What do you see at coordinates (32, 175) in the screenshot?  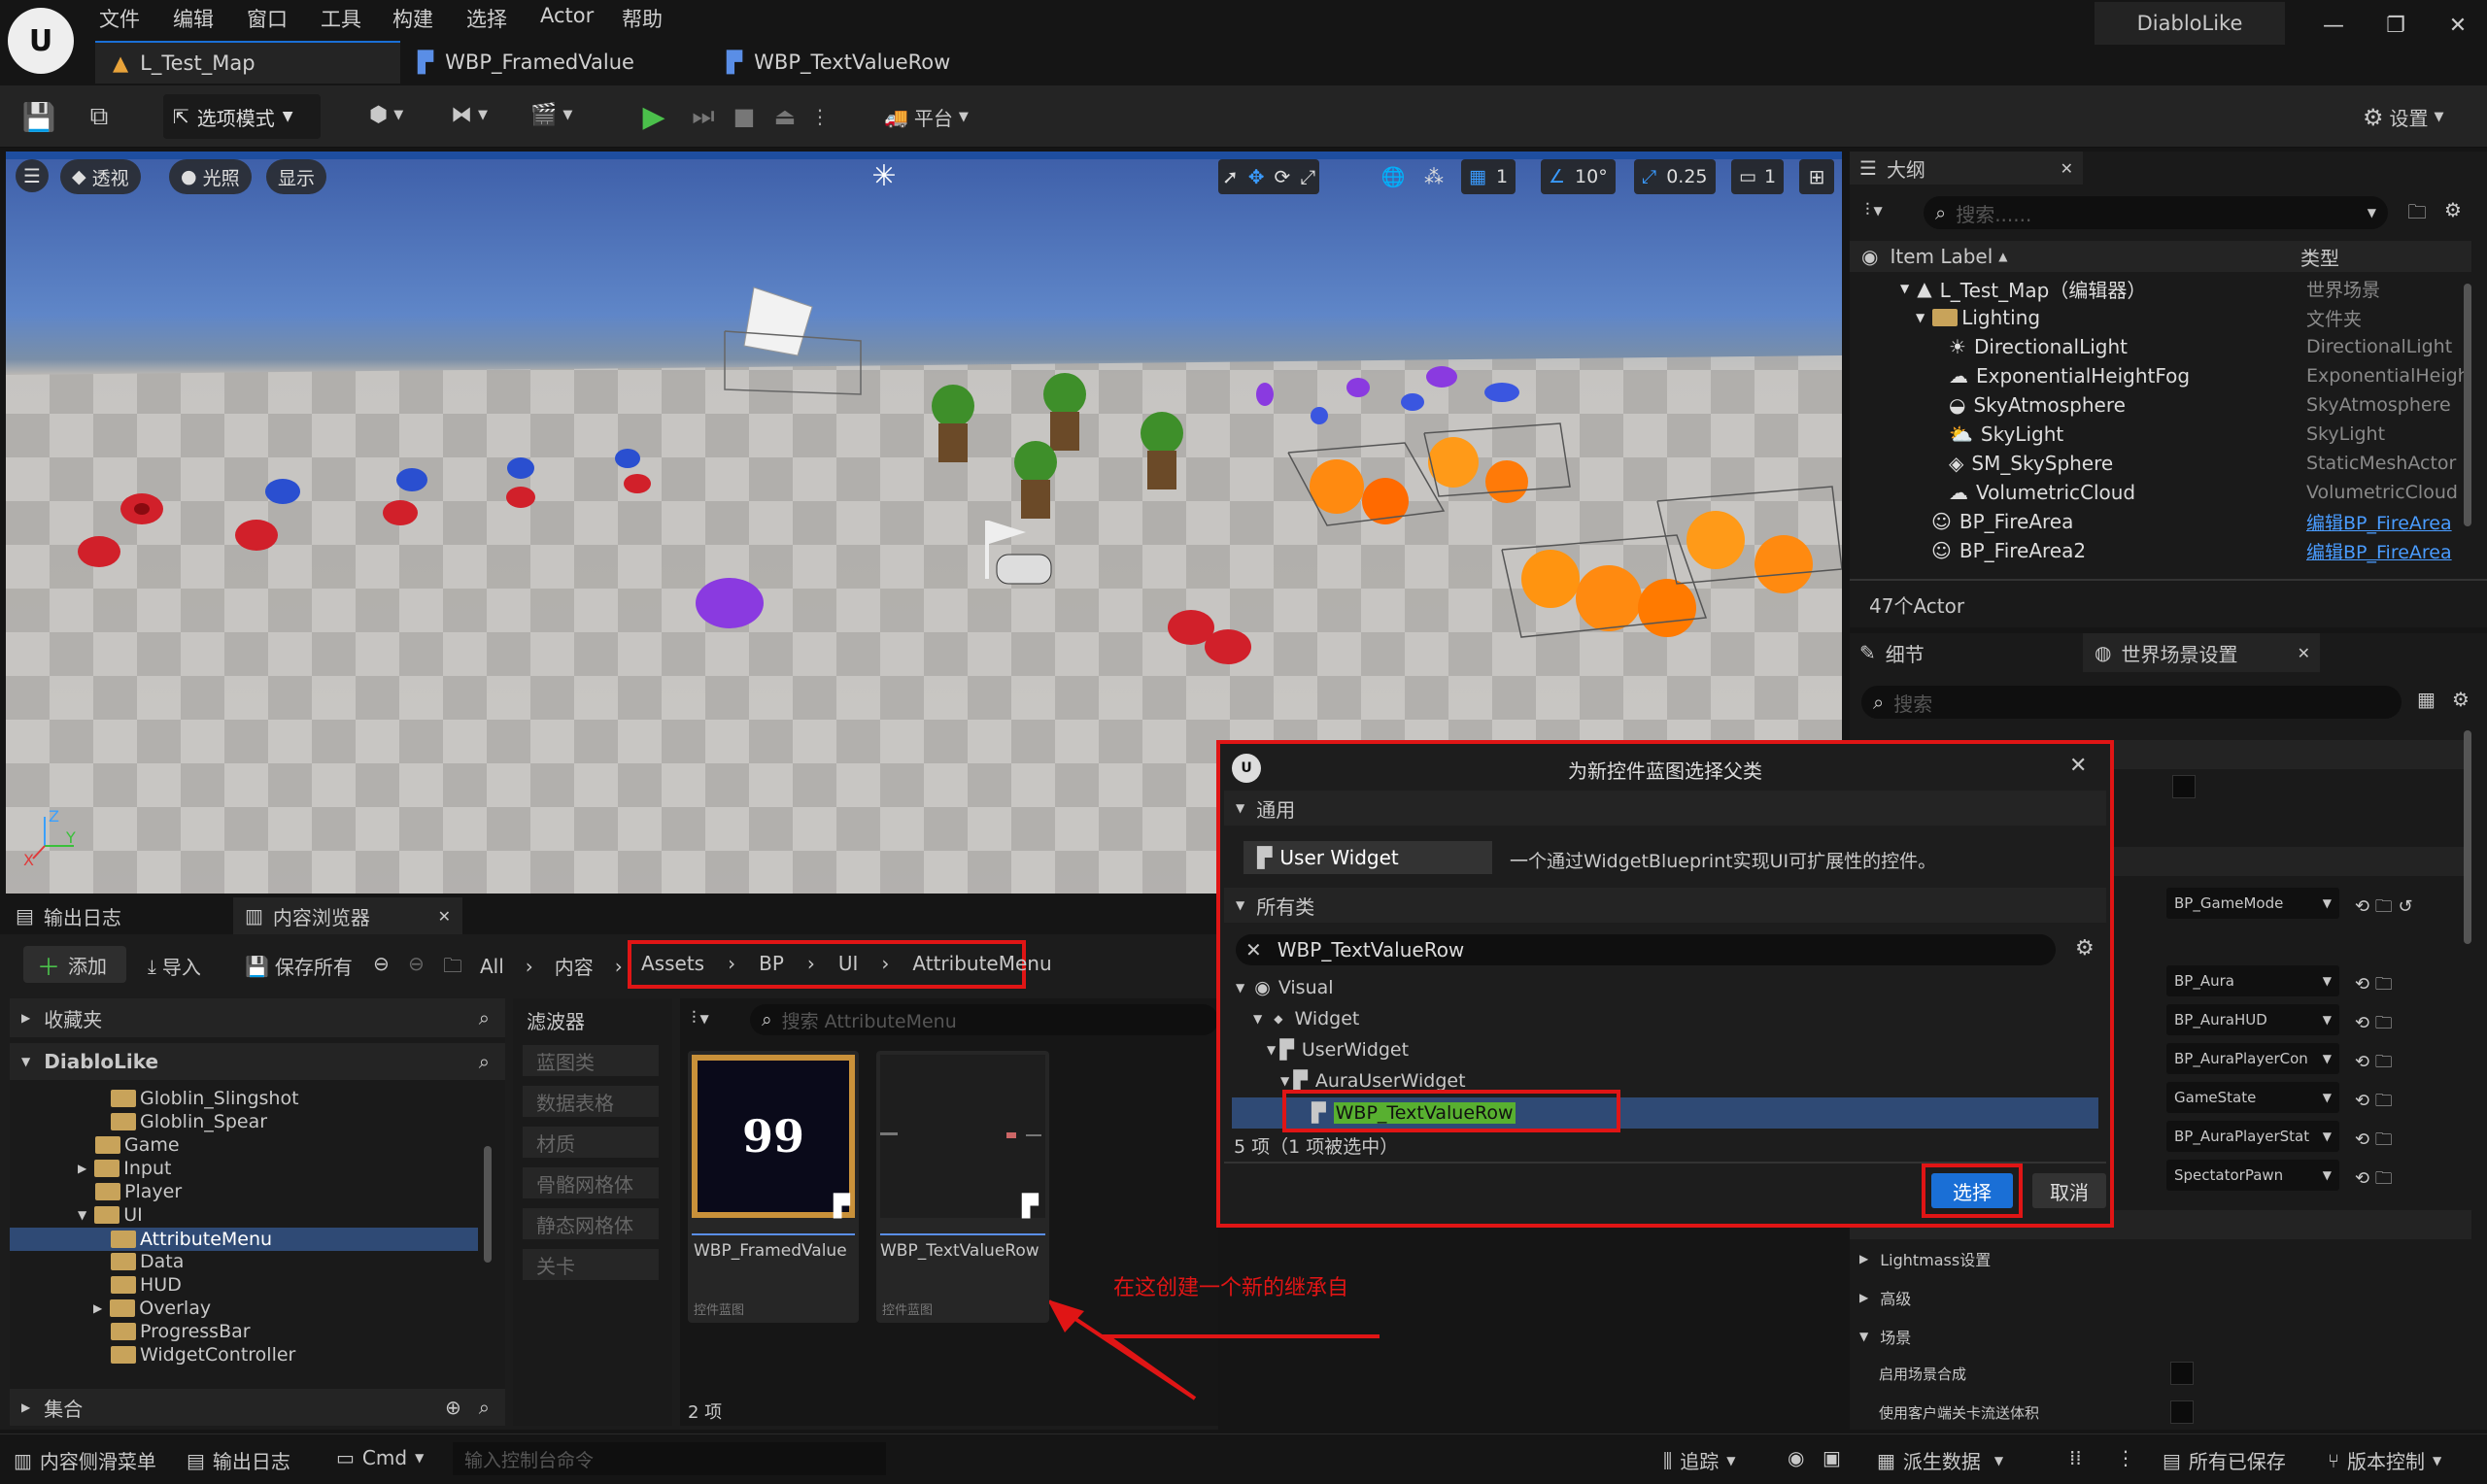 I see `viewport-menu-icon: ☰` at bounding box center [32, 175].